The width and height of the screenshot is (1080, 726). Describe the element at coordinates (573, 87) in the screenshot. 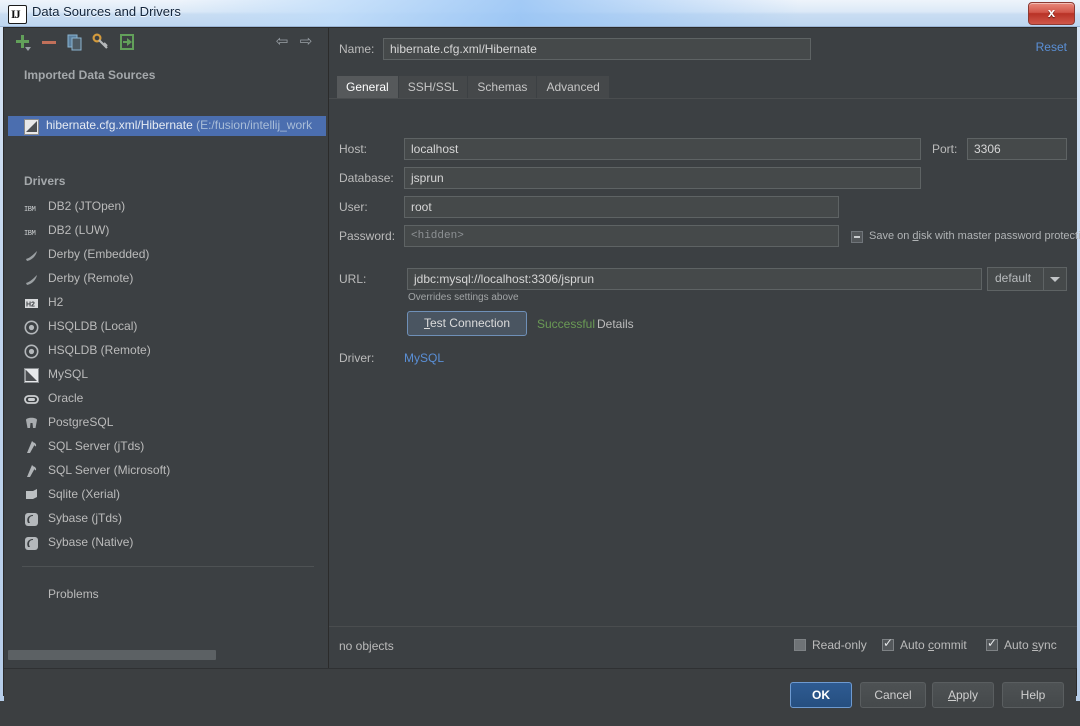

I see `tab-advanced: Advanced` at that location.